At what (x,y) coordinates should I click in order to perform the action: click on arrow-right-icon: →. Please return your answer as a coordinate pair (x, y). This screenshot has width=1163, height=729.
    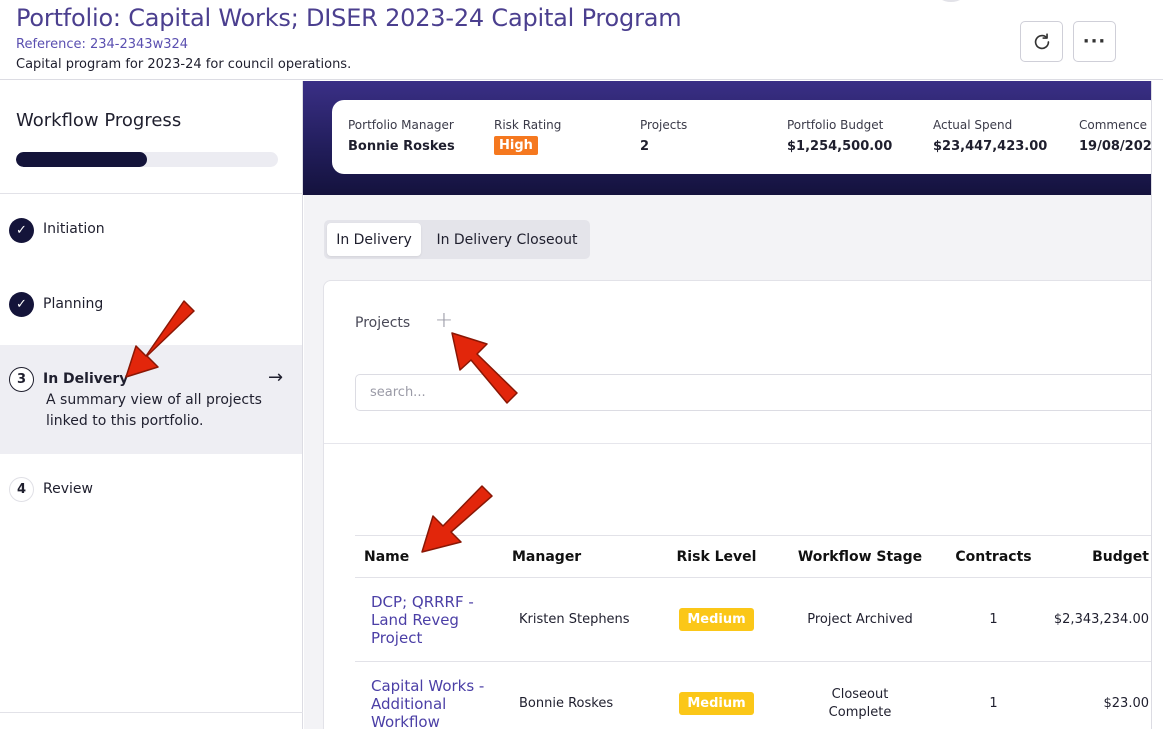
    Looking at the image, I should click on (275, 377).